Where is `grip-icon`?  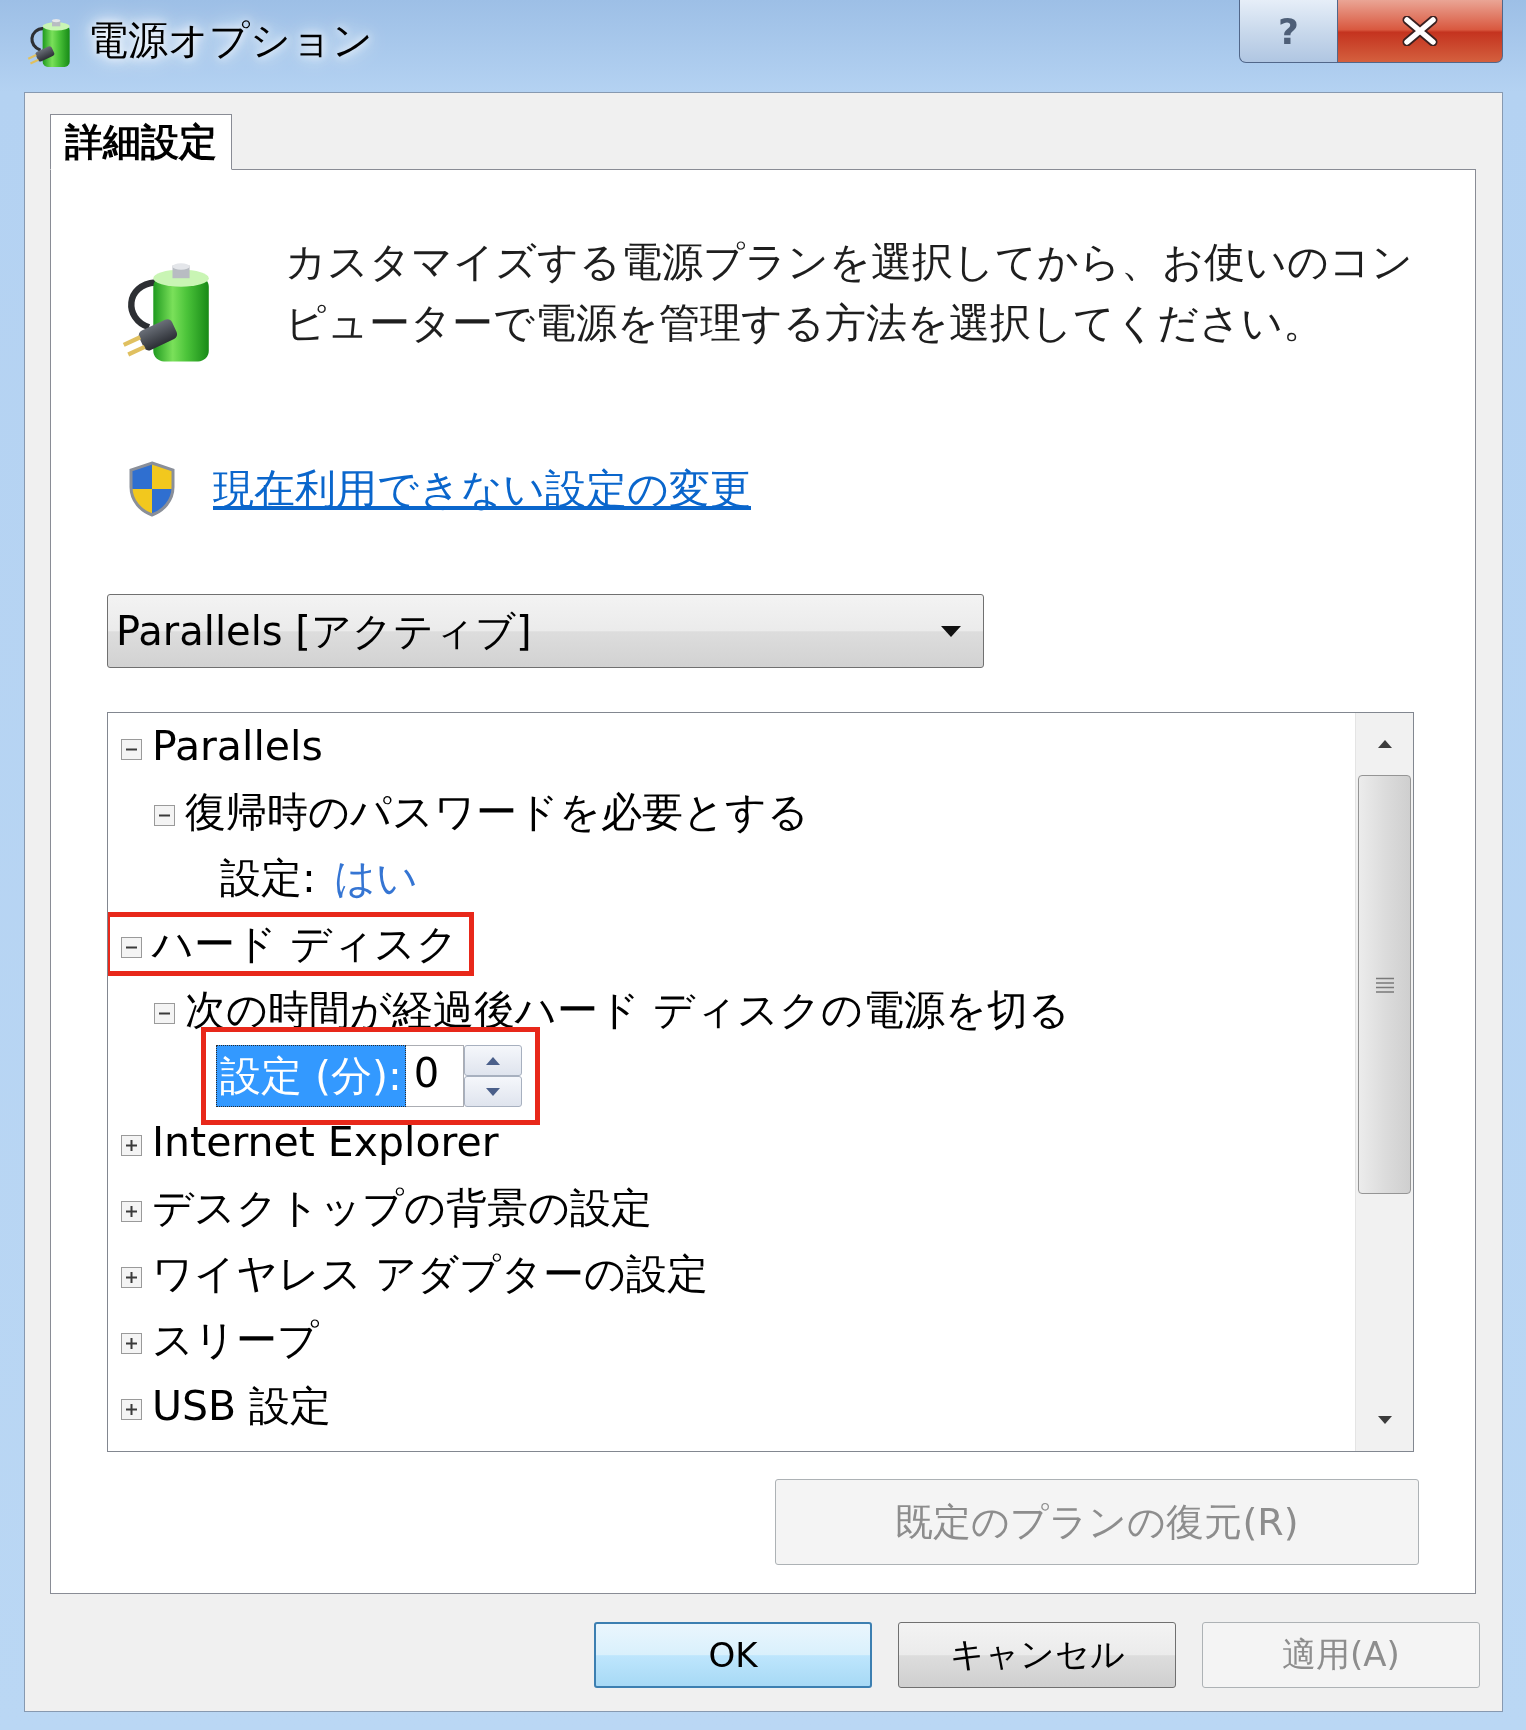 grip-icon is located at coordinates (1384, 984).